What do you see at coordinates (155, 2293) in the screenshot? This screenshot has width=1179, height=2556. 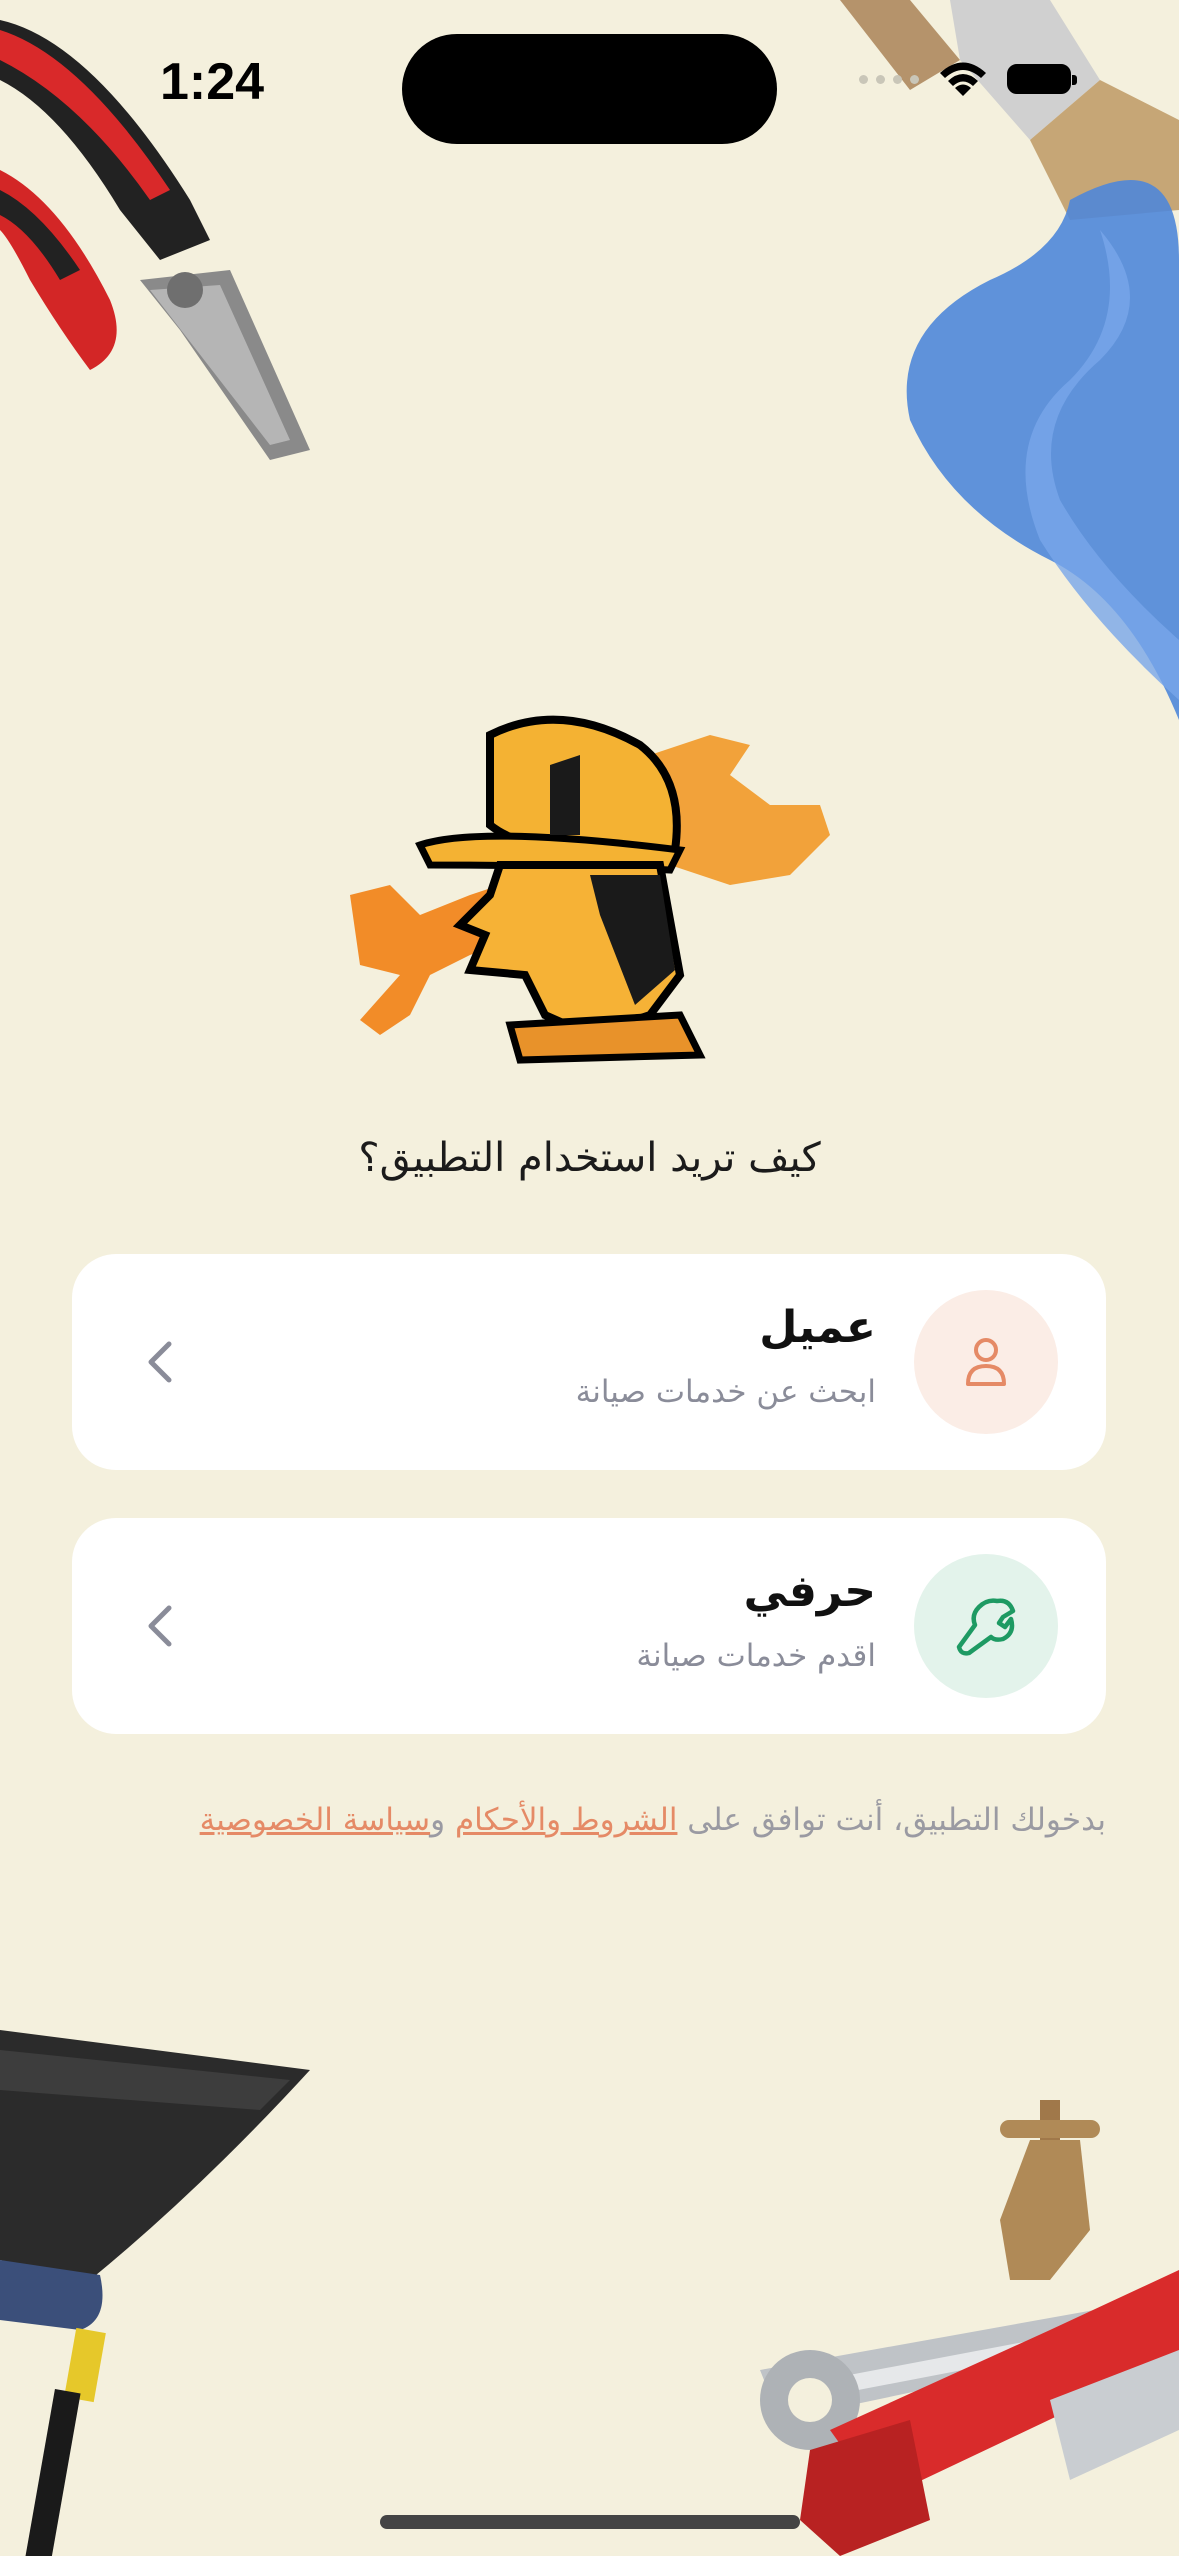 I see `broom-illustration` at bounding box center [155, 2293].